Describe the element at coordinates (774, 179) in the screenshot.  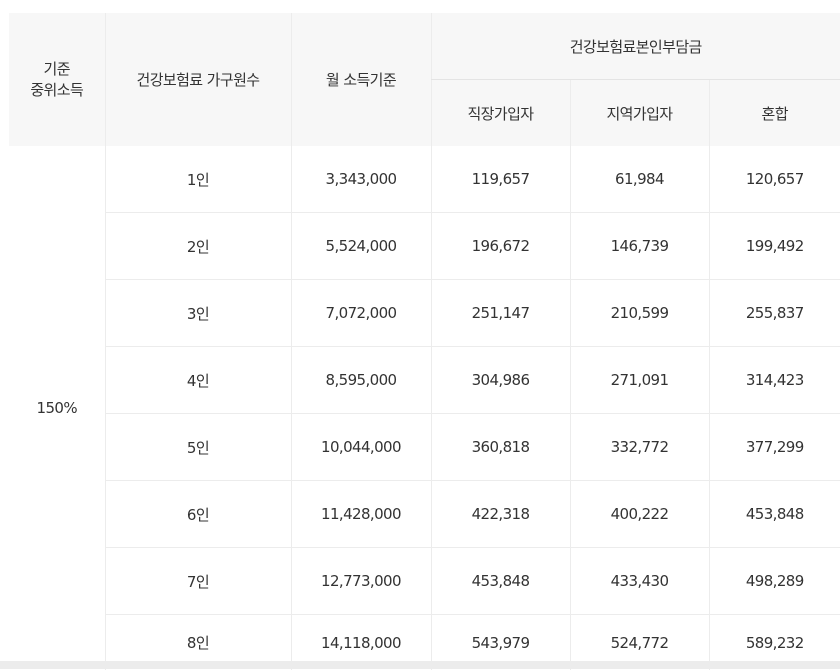
I see `mixed-cell: 120,657` at that location.